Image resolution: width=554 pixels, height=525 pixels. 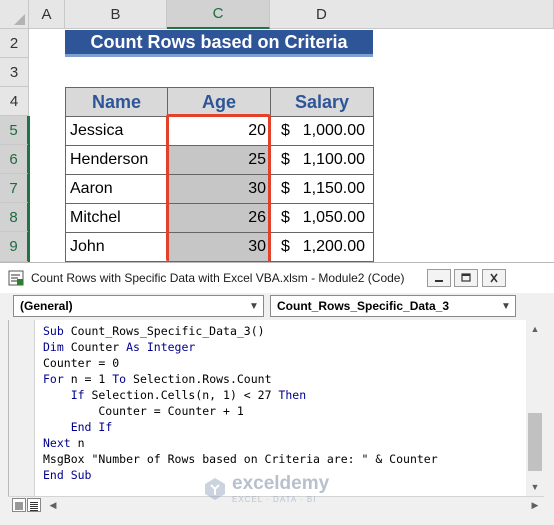 What do you see at coordinates (439, 278) in the screenshot?
I see `minimize-button` at bounding box center [439, 278].